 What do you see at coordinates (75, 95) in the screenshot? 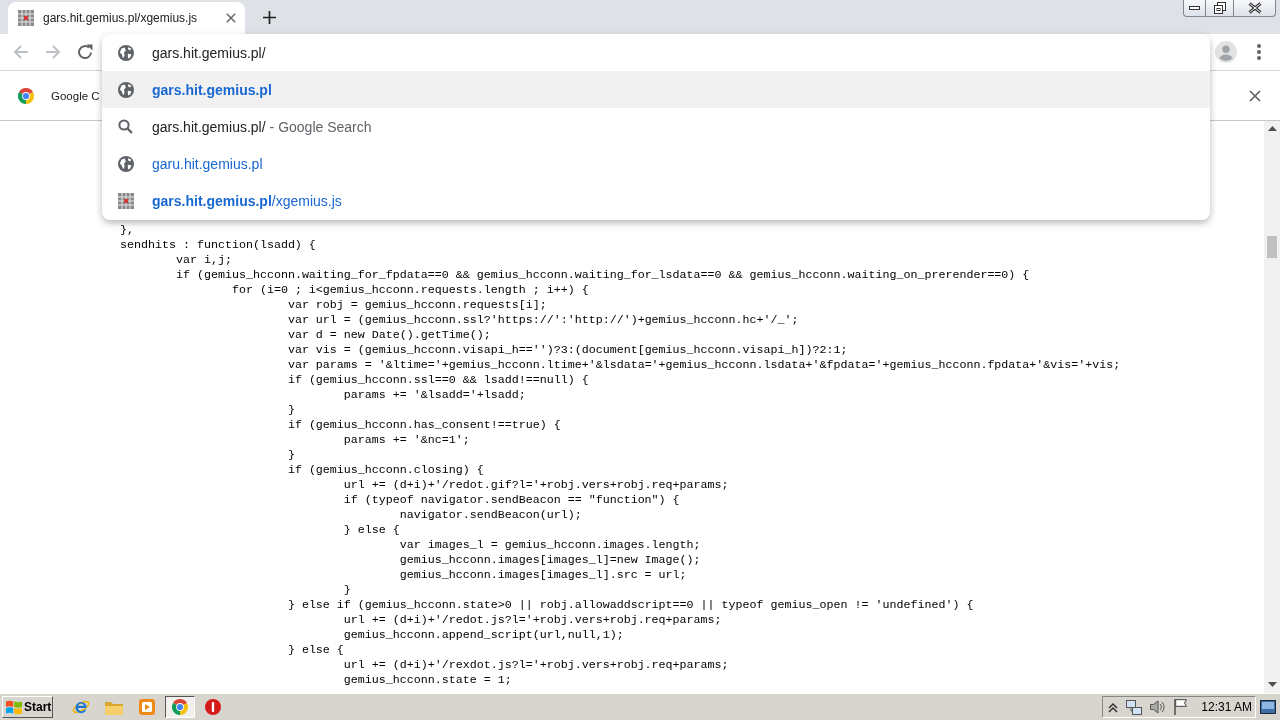
I see `infobar-text: Google C` at bounding box center [75, 95].